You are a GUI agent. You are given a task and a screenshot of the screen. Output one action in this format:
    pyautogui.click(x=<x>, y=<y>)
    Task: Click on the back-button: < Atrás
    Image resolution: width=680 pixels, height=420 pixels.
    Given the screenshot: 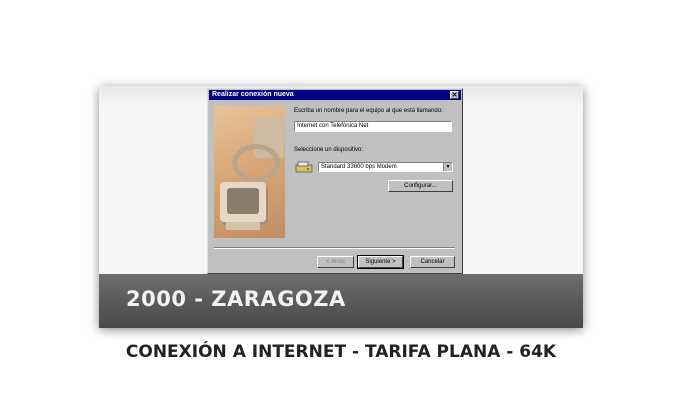 What is the action you would take?
    pyautogui.click(x=335, y=262)
    